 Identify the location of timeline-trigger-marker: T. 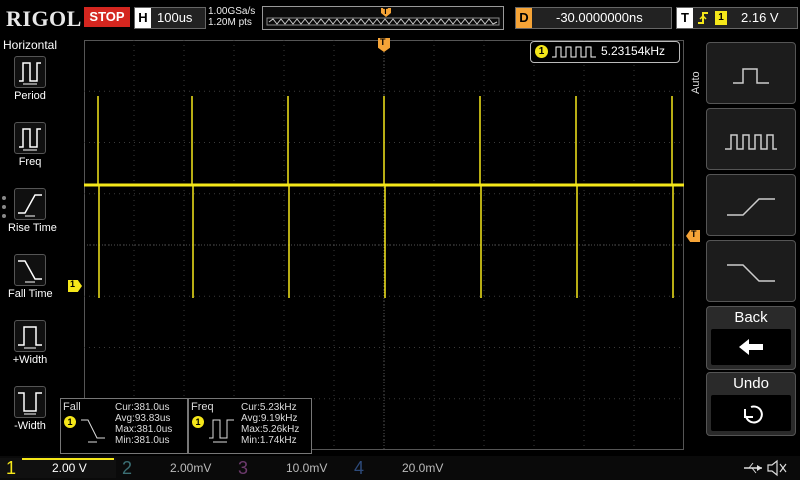
(385, 11).